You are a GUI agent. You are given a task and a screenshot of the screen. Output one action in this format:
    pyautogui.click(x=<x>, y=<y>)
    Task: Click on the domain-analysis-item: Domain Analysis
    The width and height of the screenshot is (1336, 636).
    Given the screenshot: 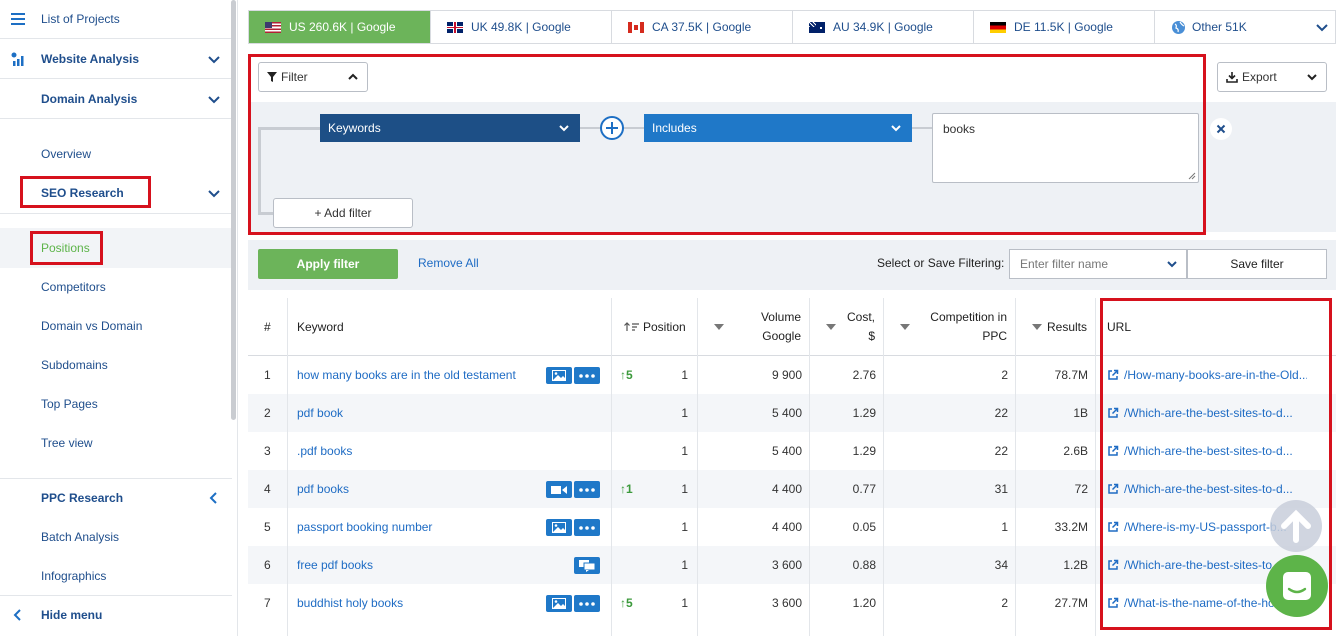 What is the action you would take?
    pyautogui.click(x=116, y=99)
    